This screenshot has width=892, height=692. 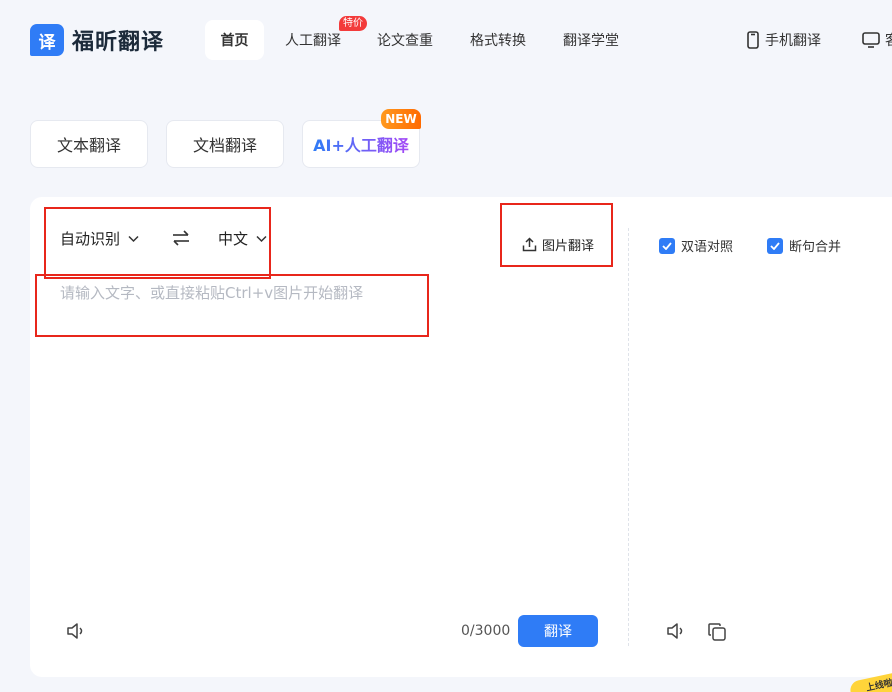 What do you see at coordinates (401, 119) in the screenshot?
I see `new-badge: NEW` at bounding box center [401, 119].